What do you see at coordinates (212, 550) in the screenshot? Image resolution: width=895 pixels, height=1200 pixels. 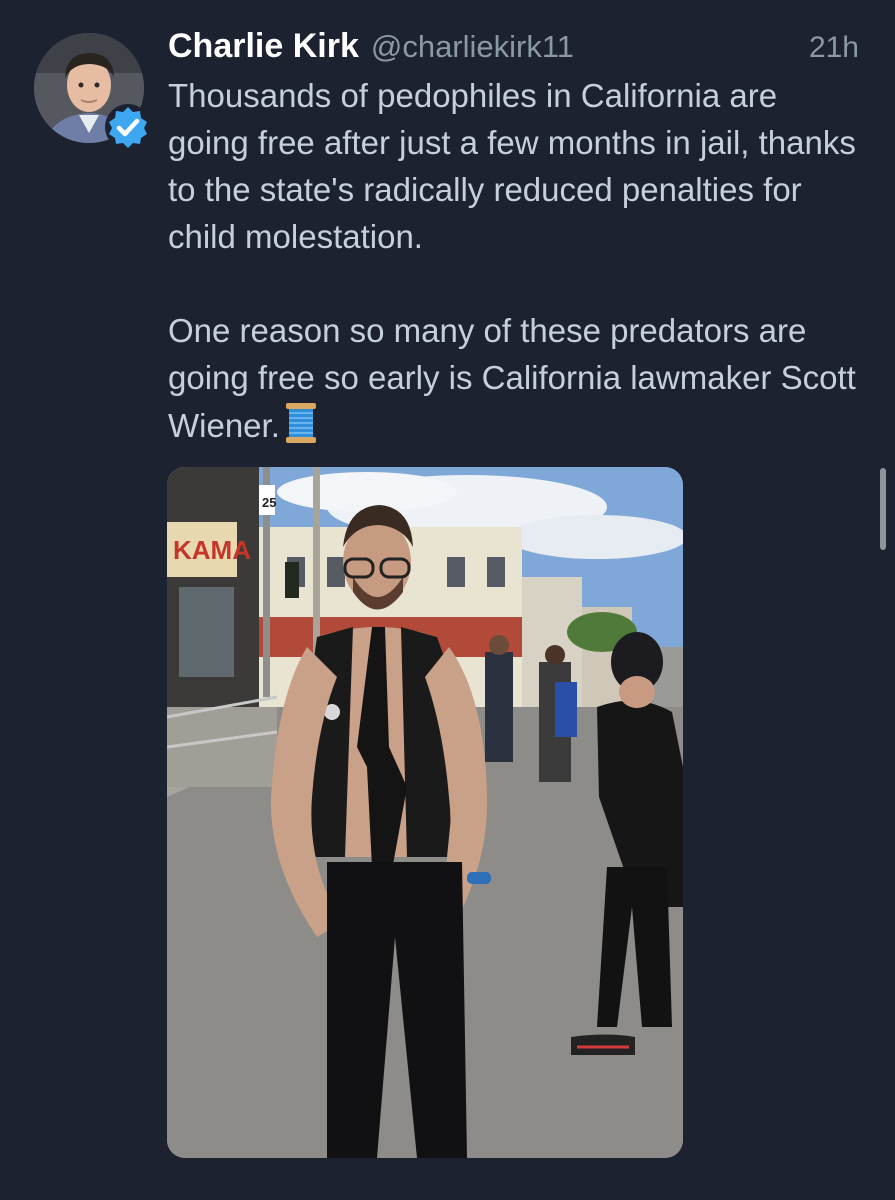 I see `sign-text: KAMA` at bounding box center [212, 550].